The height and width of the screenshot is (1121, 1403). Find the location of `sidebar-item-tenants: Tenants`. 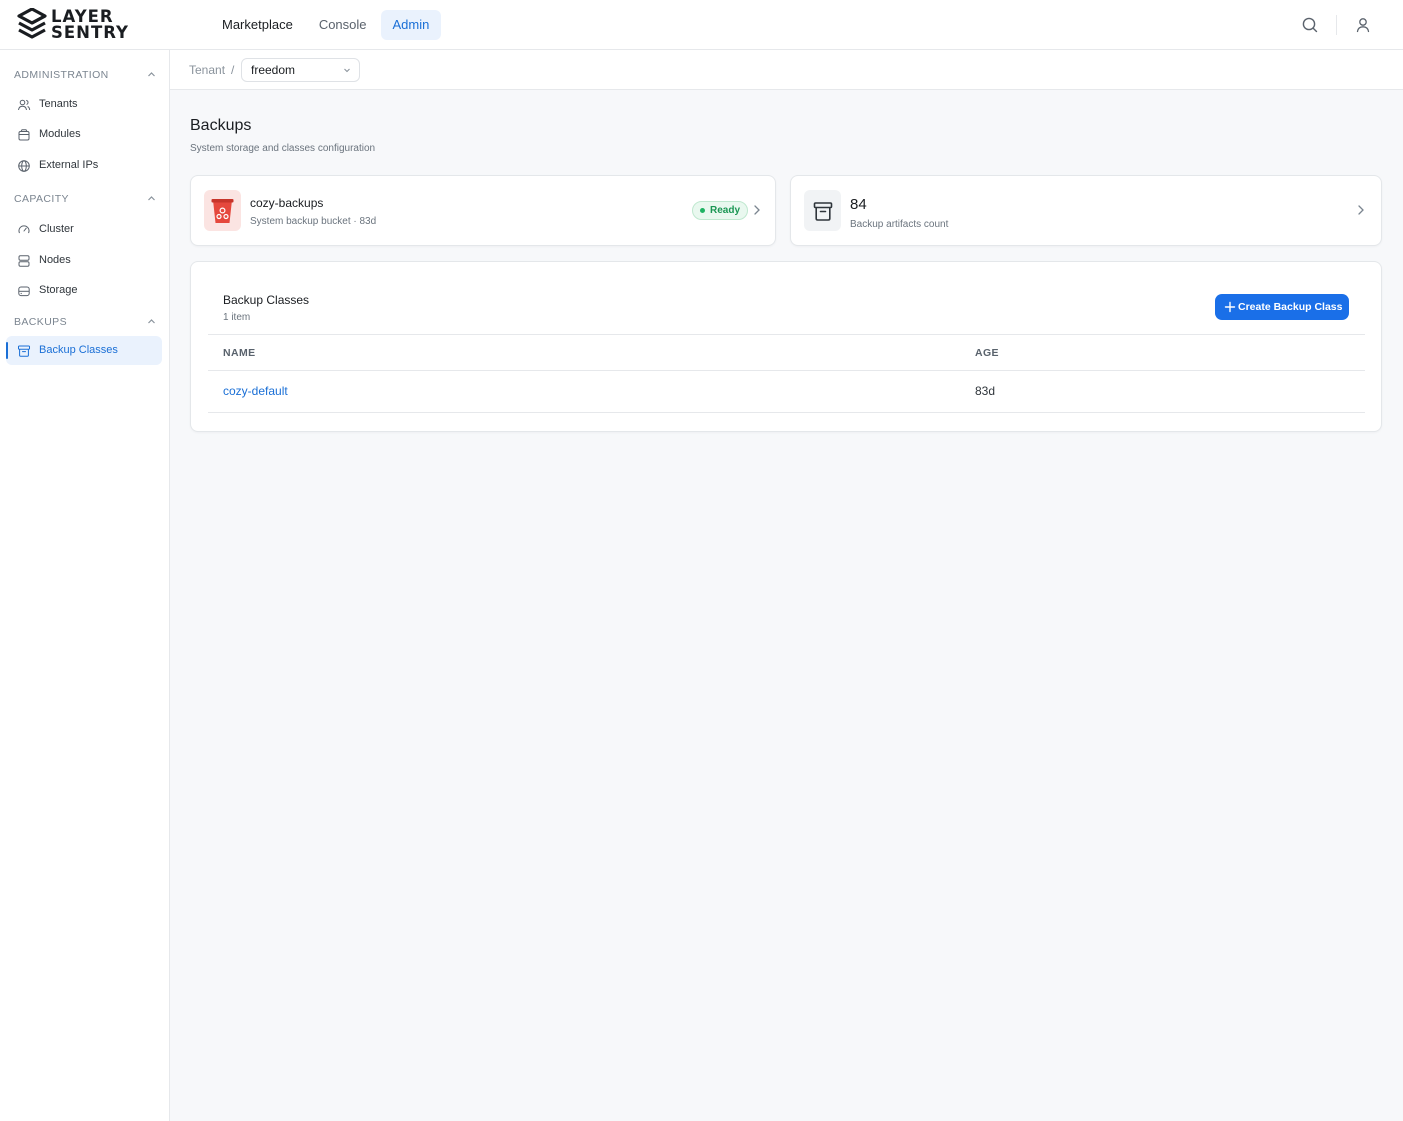

sidebar-item-tenants: Tenants is located at coordinates (84, 104).